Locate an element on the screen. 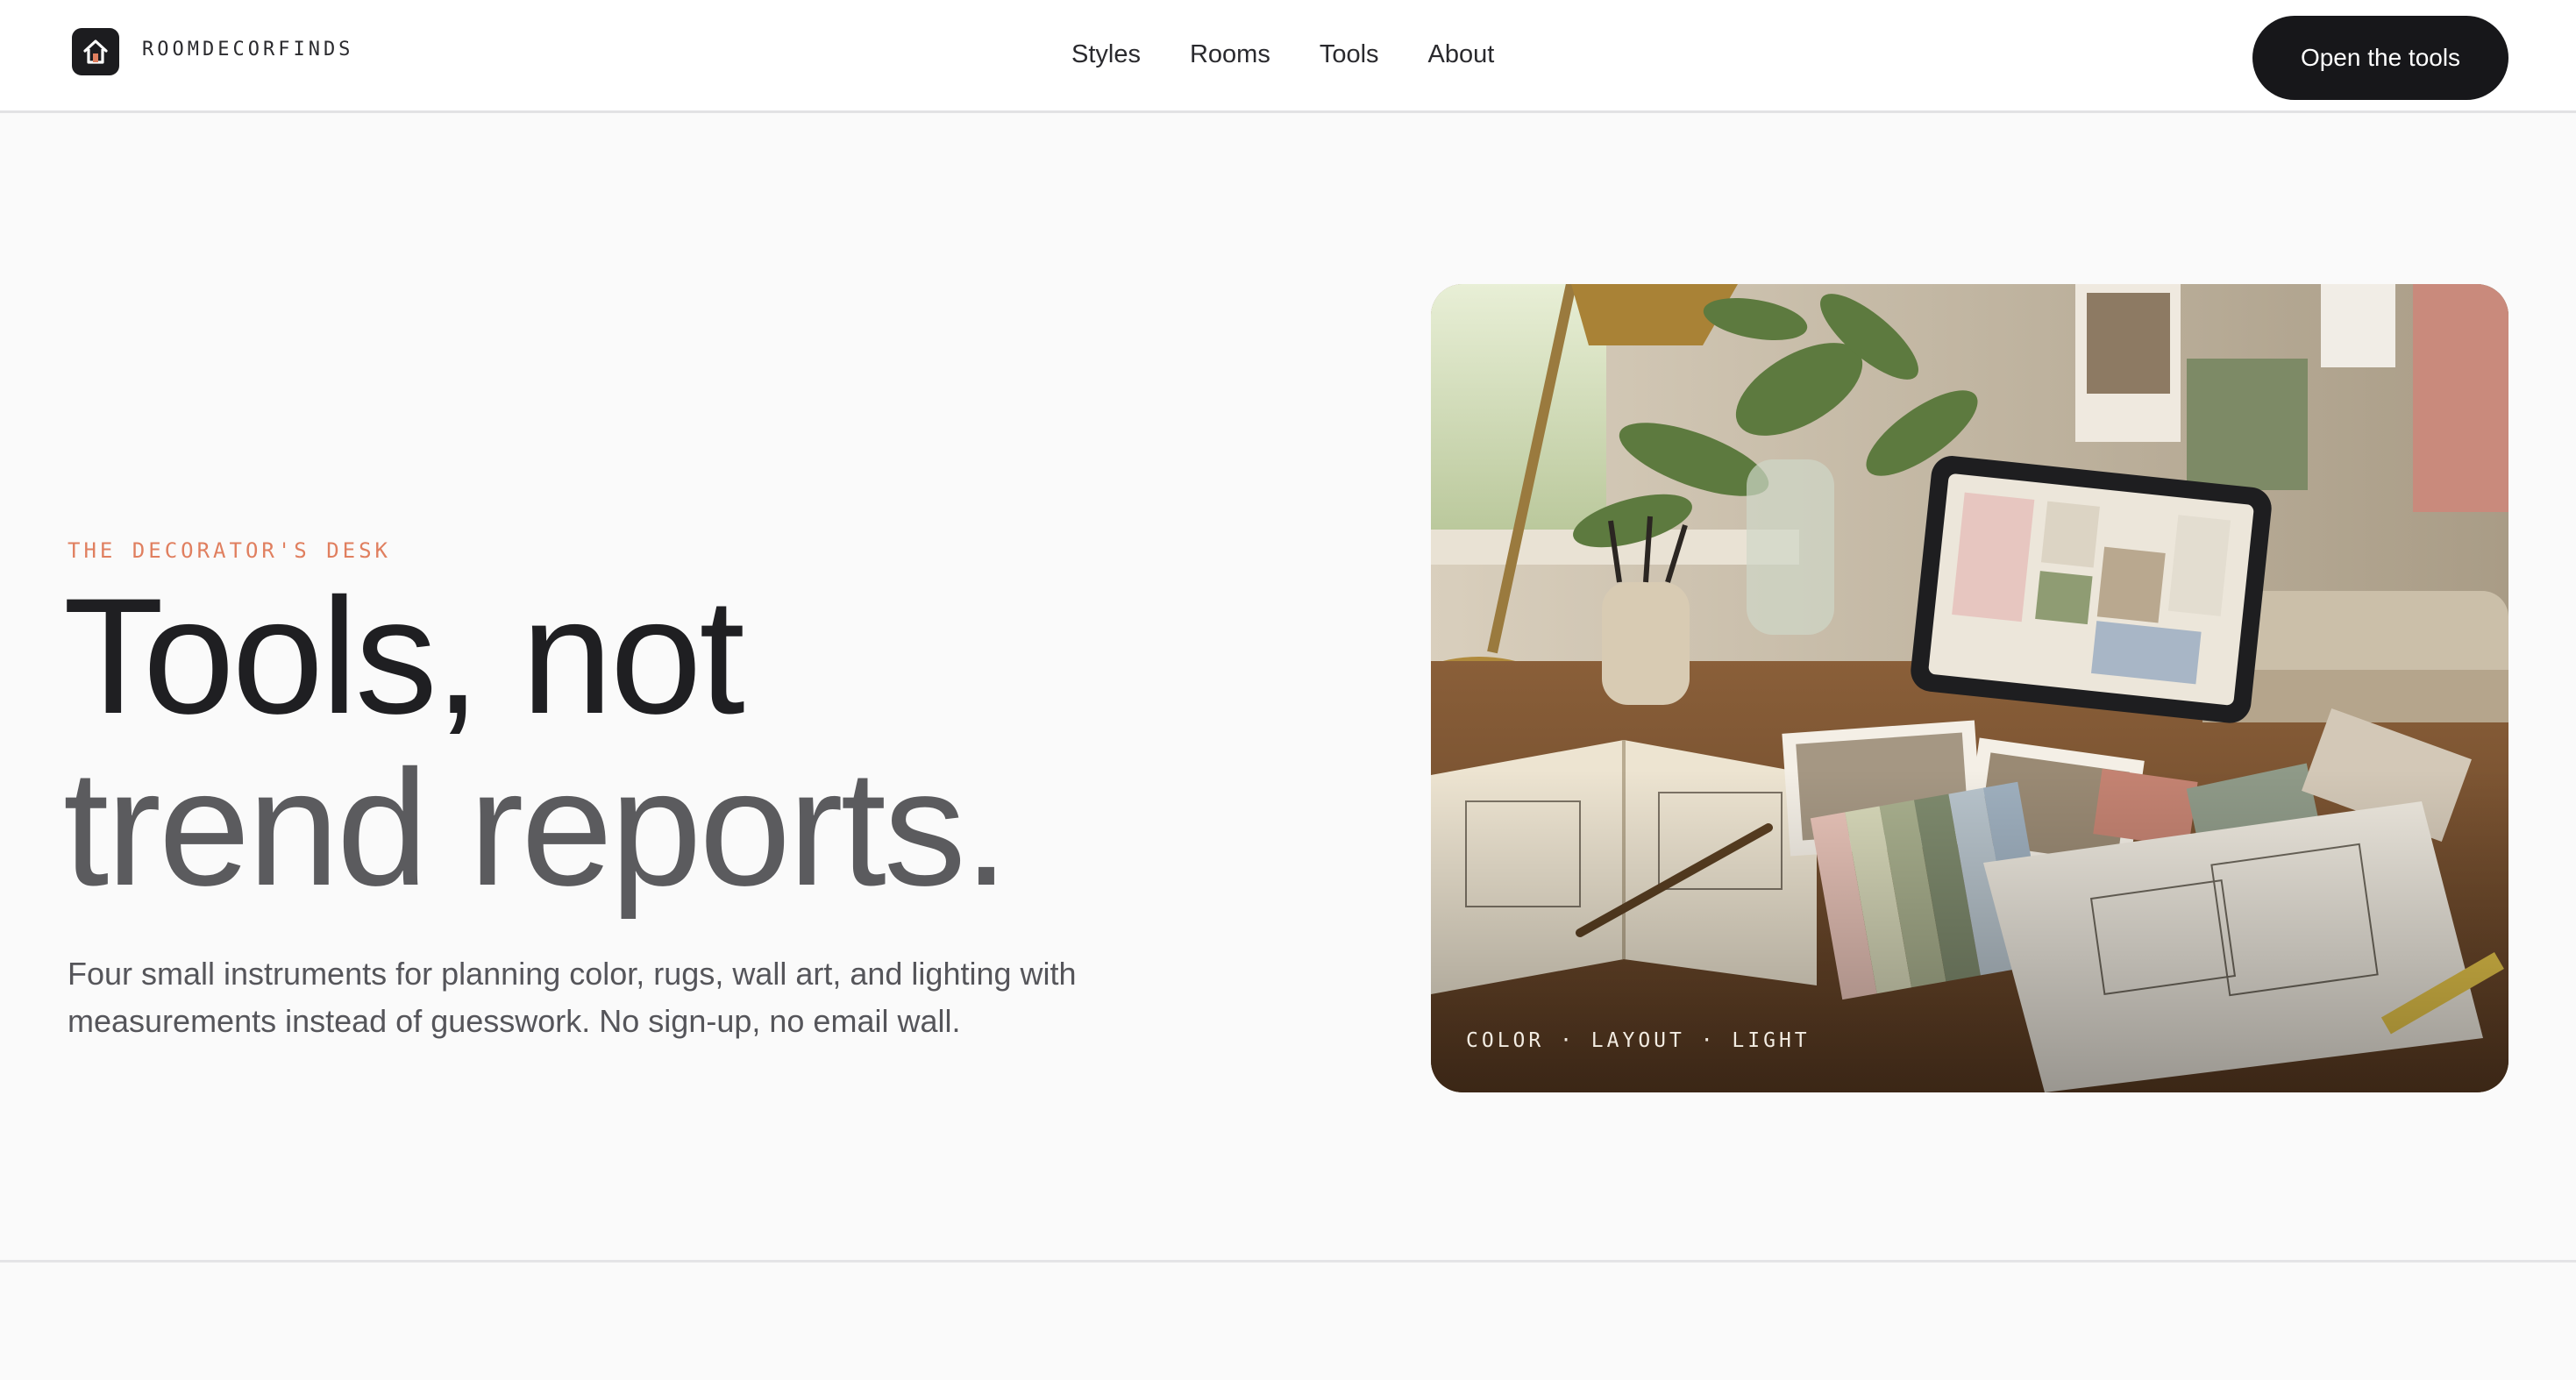  nav-about: About is located at coordinates (1461, 54).